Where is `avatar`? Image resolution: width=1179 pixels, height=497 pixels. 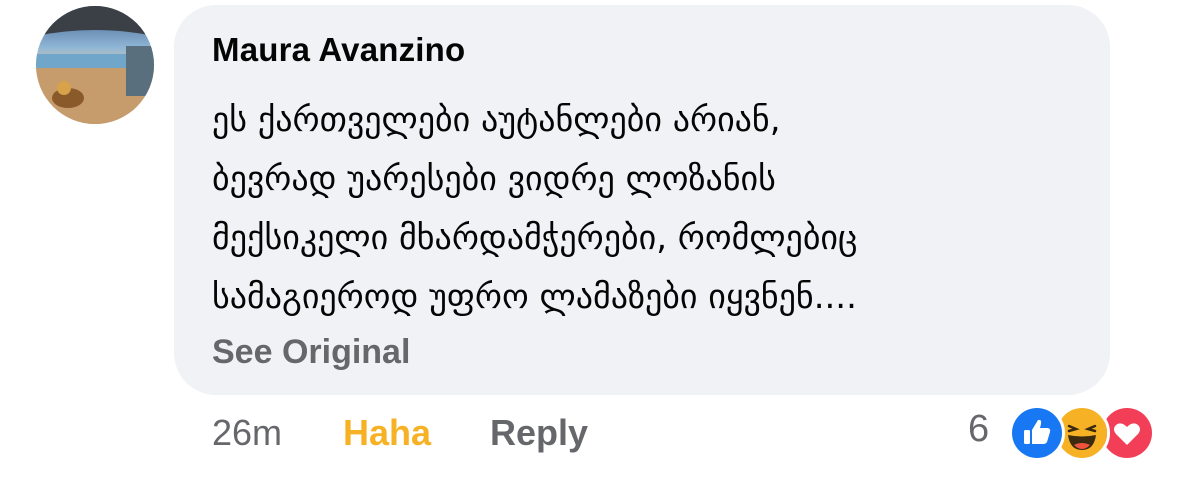
avatar is located at coordinates (95, 65).